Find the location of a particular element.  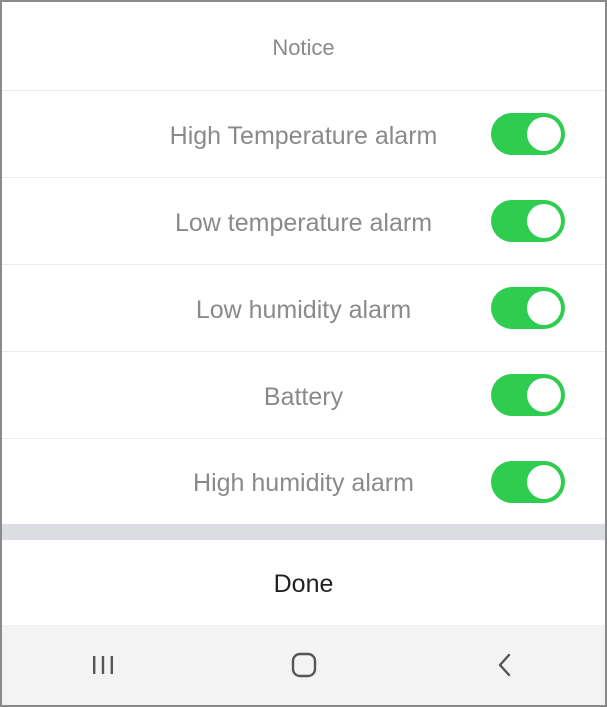

low-humidity-alarm-toggle is located at coordinates (528, 308).